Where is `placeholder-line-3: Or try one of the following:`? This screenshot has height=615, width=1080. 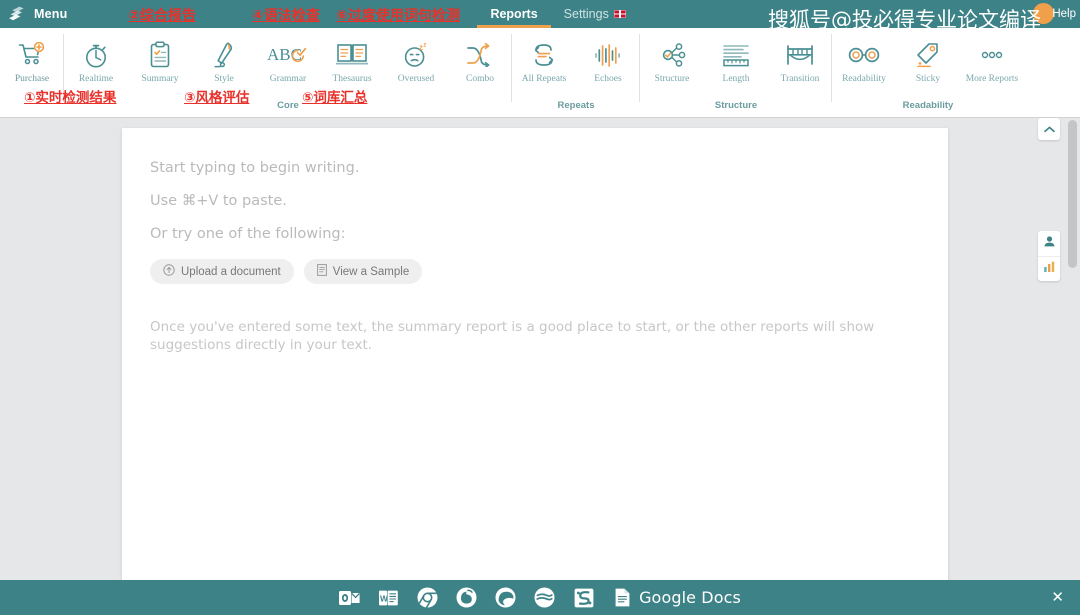
placeholder-line-3: Or try one of the following: is located at coordinates (248, 234).